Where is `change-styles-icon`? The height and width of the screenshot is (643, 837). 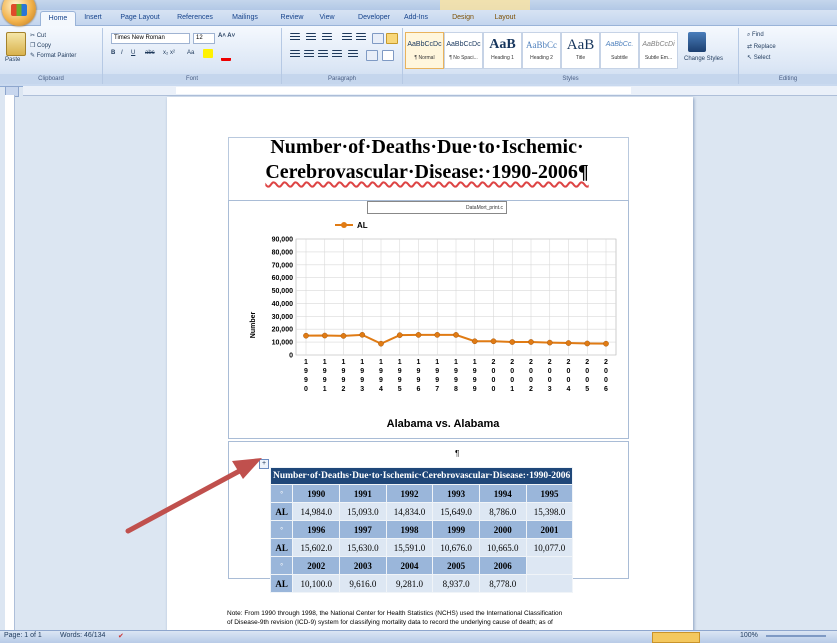
change-styles-icon is located at coordinates (697, 42).